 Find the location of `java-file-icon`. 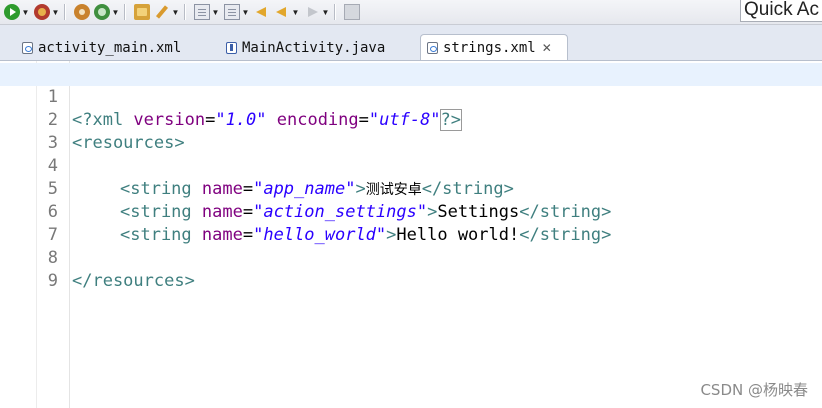

java-file-icon is located at coordinates (231, 47).